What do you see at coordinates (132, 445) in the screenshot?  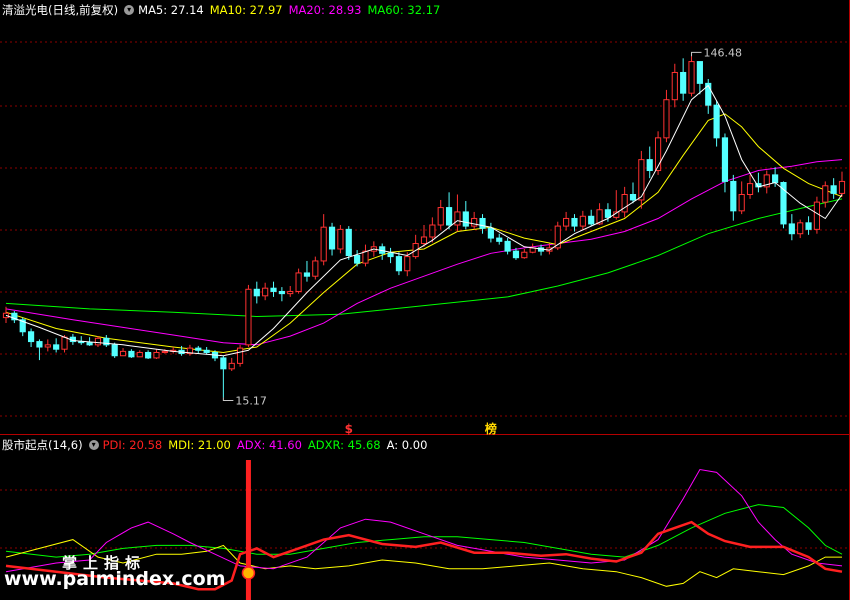 I see `pdi-legend: PDI: 20.58` at bounding box center [132, 445].